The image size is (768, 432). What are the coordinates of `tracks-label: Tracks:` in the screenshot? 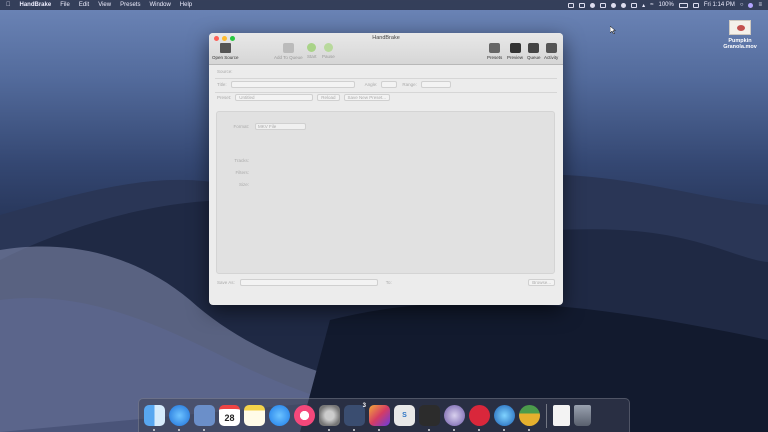 It's located at (241, 160).